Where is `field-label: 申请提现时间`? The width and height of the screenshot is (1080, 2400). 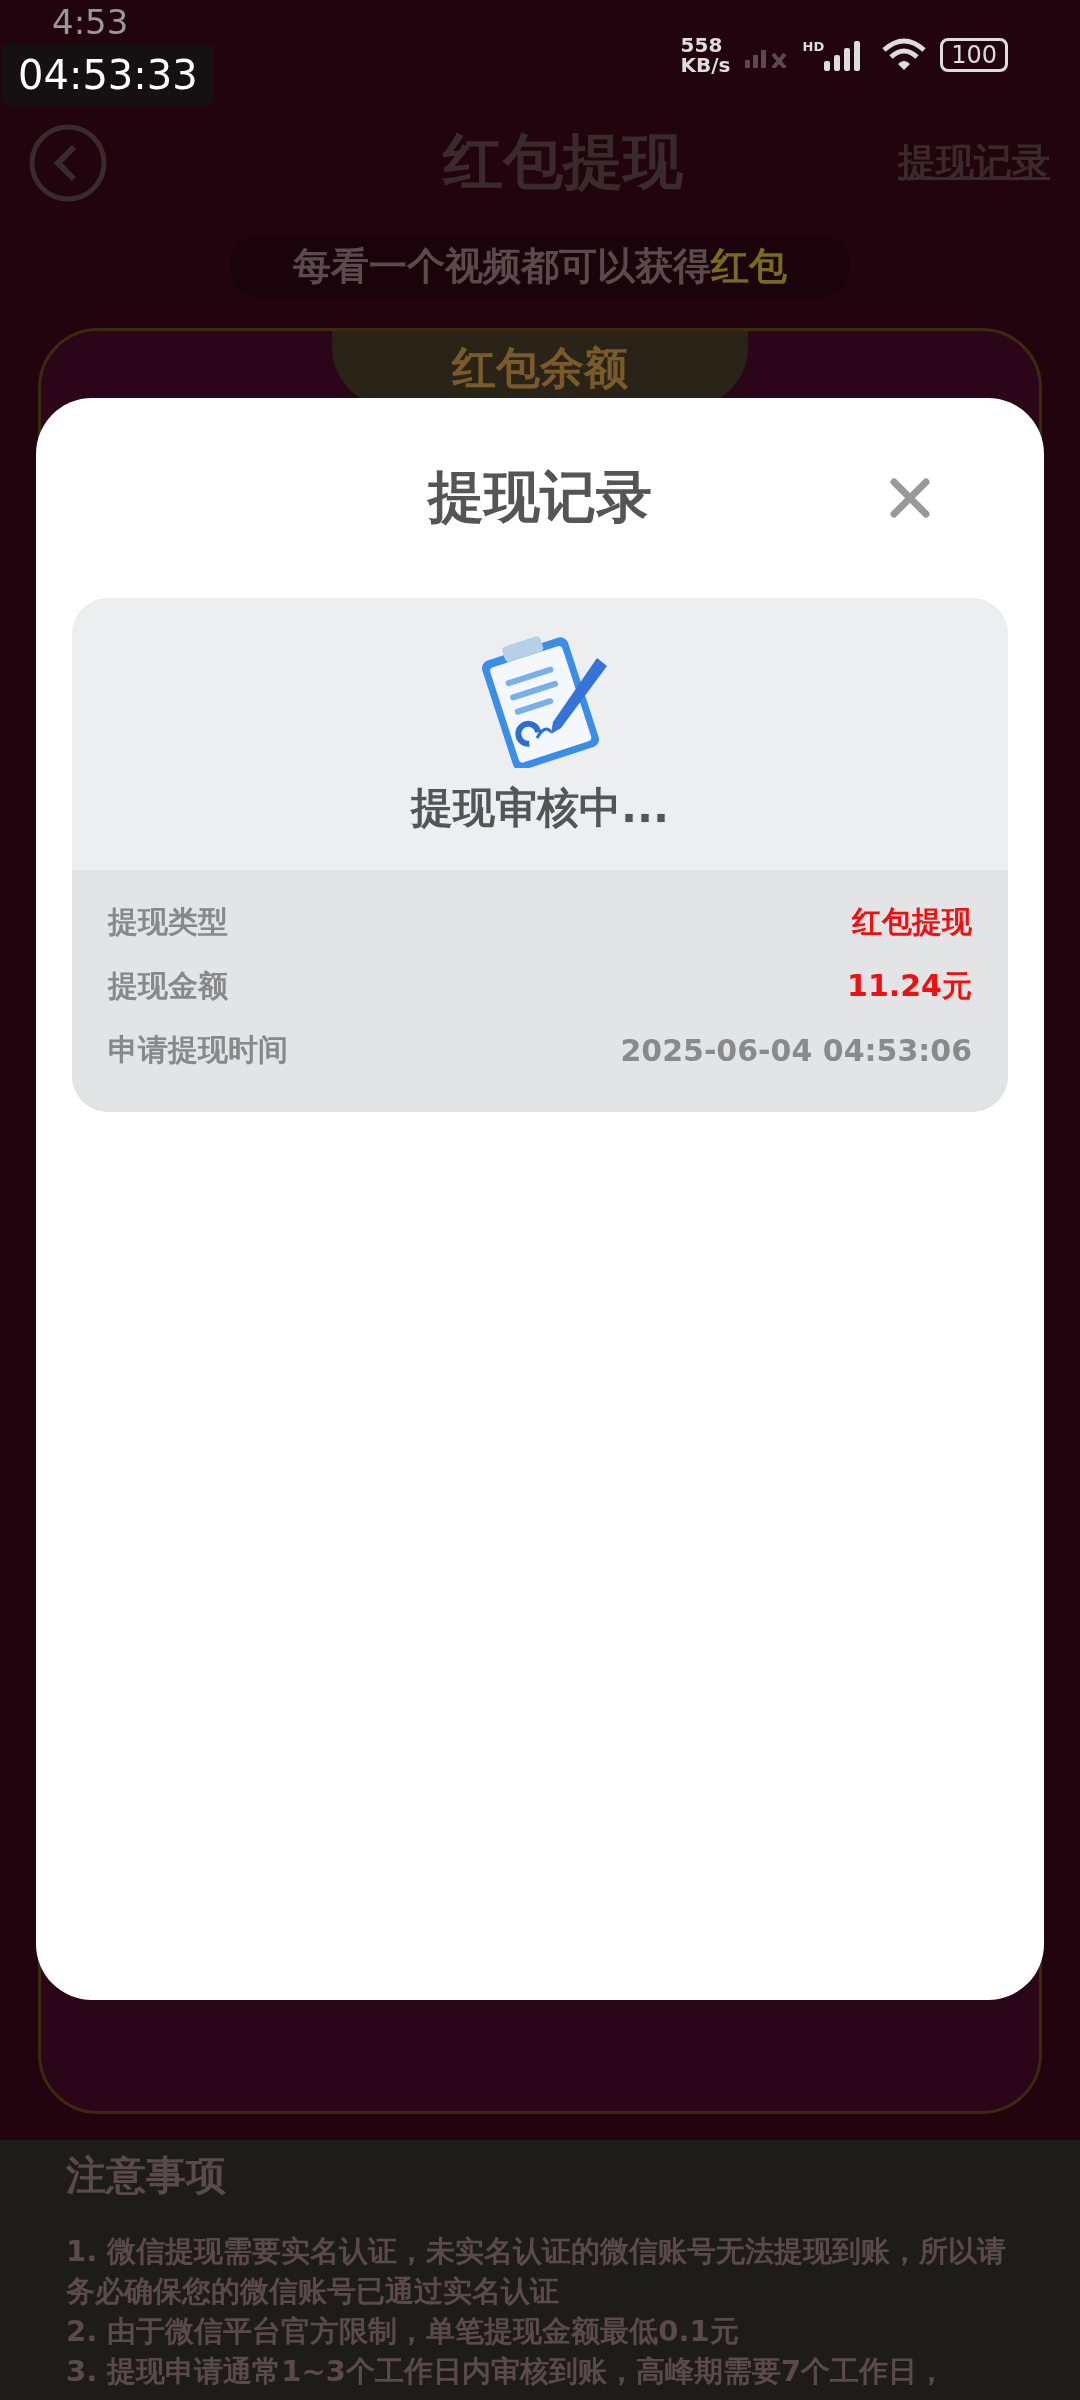 field-label: 申请提现时间 is located at coordinates (198, 1049).